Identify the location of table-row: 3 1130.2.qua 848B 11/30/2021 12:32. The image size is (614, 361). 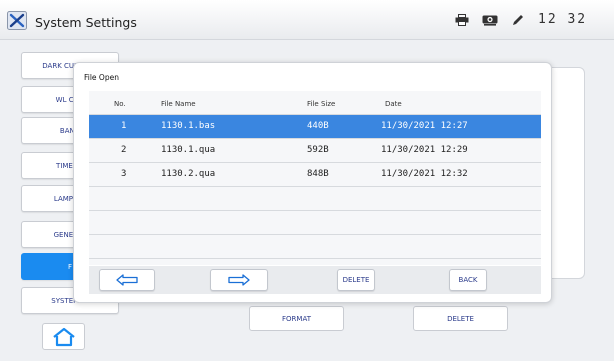
(315, 175).